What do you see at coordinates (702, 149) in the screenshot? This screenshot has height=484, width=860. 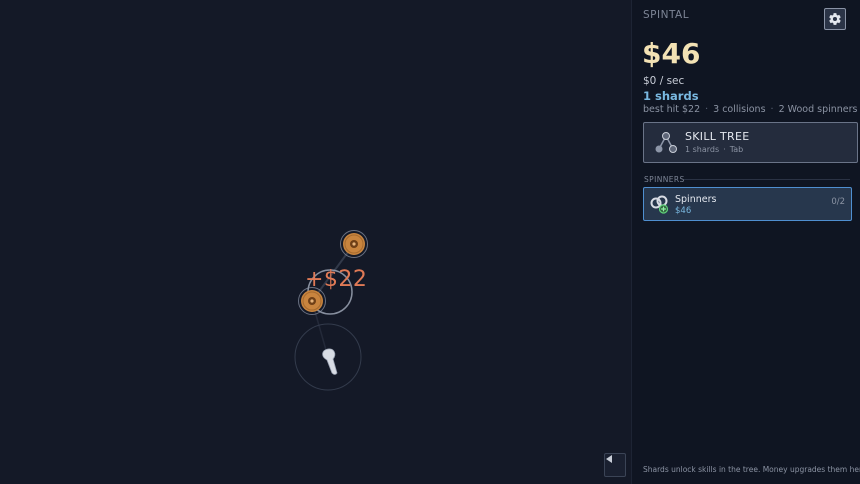 I see `skill-tree-shards: 1 shards` at bounding box center [702, 149].